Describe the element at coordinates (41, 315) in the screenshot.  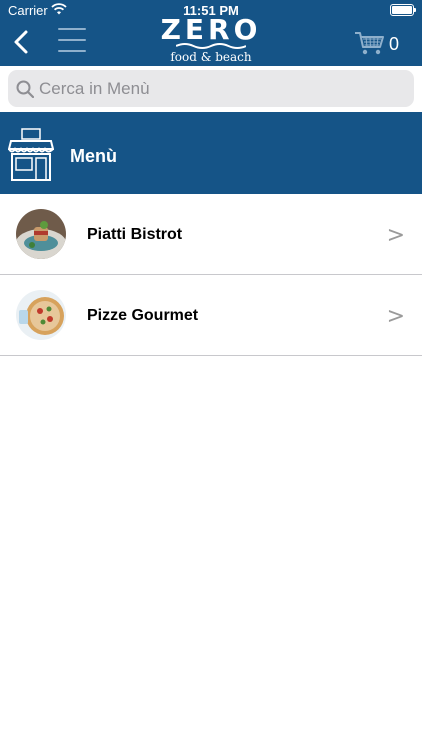
I see `pizza-image` at that location.